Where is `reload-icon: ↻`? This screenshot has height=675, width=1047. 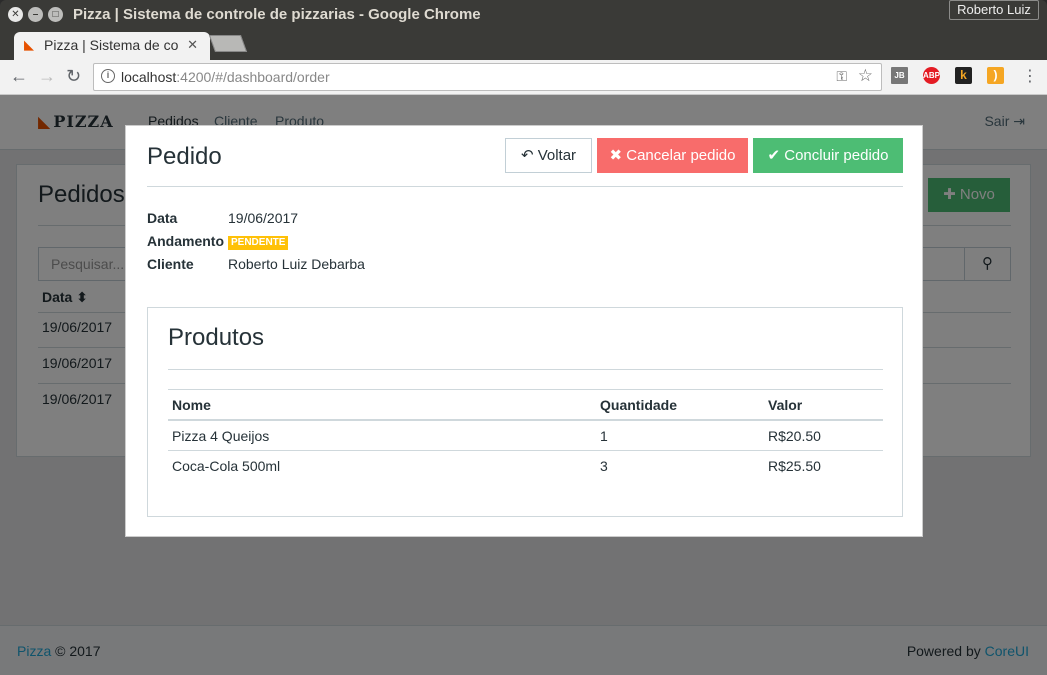 reload-icon: ↻ is located at coordinates (73, 76).